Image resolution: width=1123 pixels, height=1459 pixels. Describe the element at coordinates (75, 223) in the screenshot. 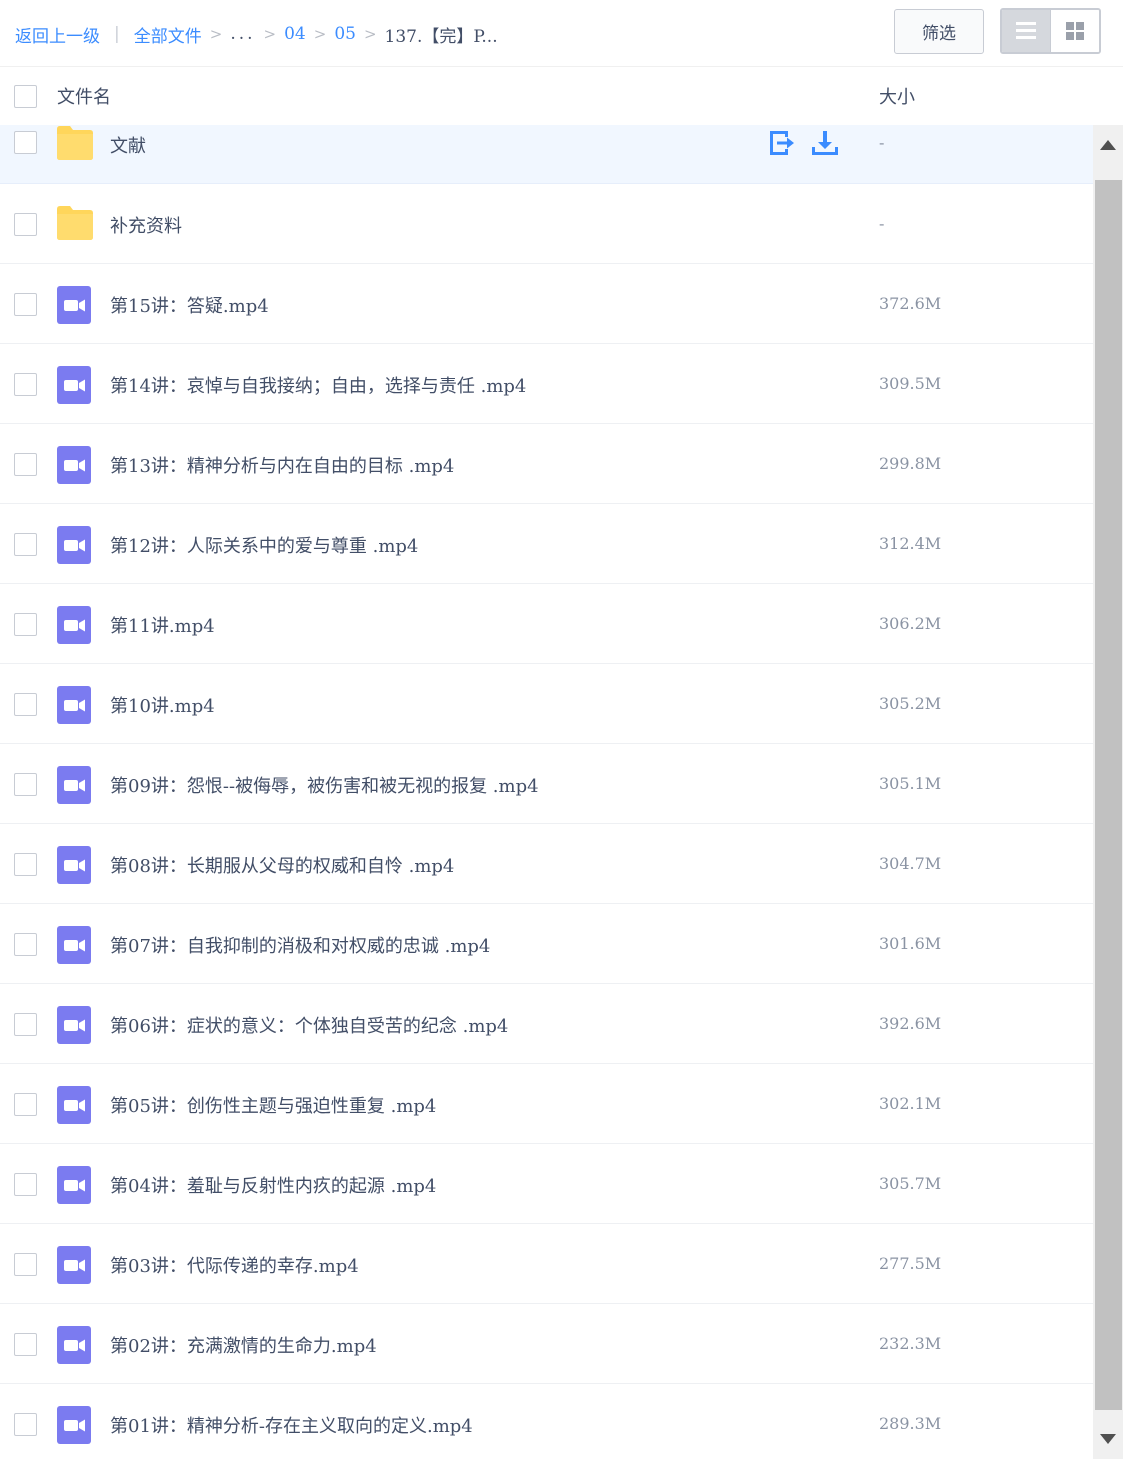

I see `folder-icon` at that location.